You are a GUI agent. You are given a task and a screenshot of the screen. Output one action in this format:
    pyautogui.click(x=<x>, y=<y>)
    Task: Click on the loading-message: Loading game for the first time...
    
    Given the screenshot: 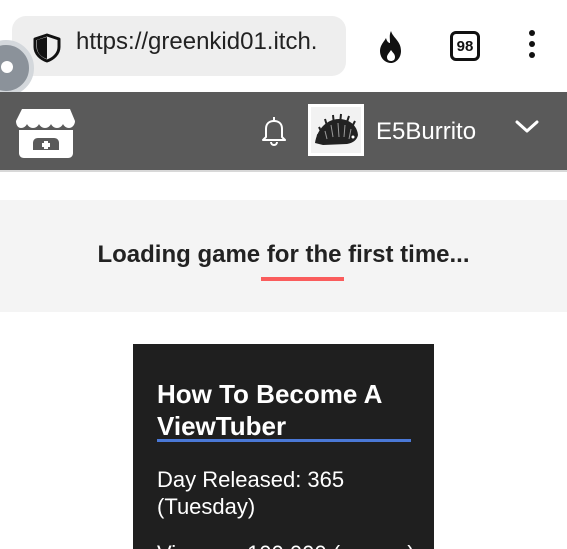 What is the action you would take?
    pyautogui.click(x=283, y=254)
    